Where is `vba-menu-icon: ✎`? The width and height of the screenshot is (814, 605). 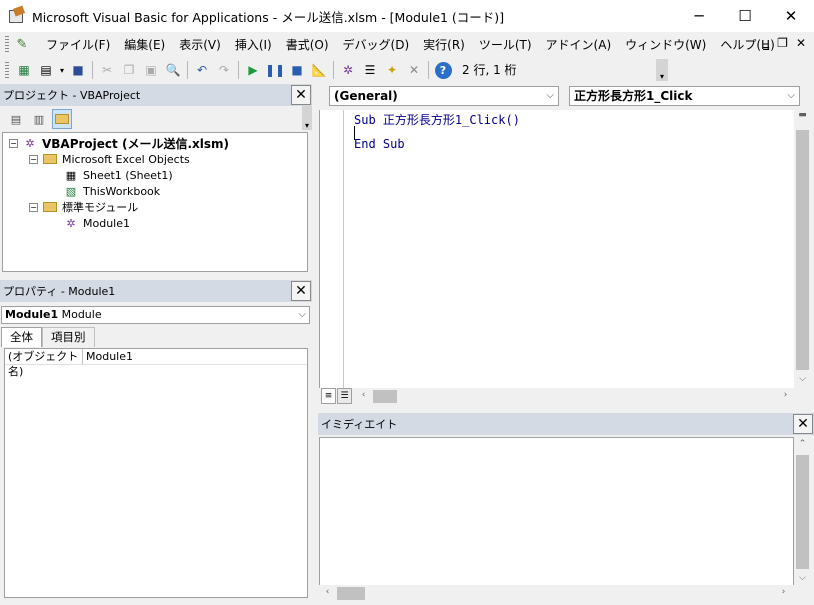
vba-menu-icon: ✎ is located at coordinates (22, 44).